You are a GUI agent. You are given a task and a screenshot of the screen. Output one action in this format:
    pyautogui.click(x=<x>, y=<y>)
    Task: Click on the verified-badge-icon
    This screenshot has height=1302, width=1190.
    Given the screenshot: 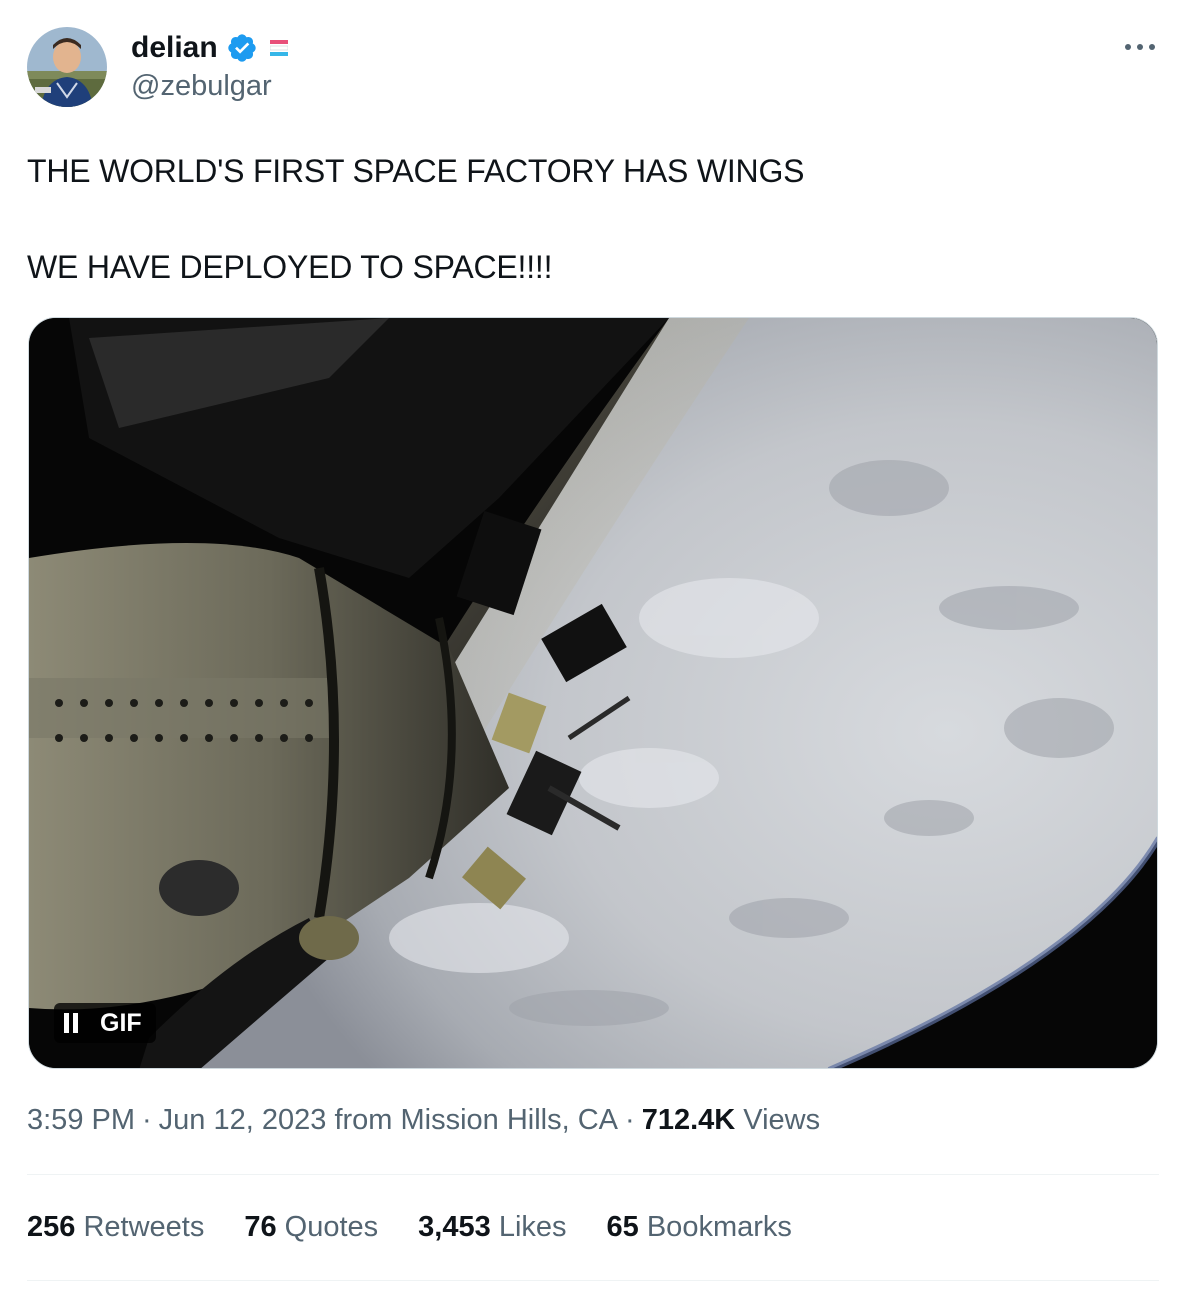 What is the action you would take?
    pyautogui.click(x=242, y=48)
    